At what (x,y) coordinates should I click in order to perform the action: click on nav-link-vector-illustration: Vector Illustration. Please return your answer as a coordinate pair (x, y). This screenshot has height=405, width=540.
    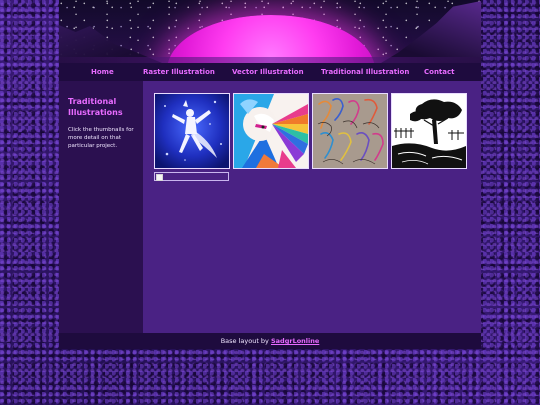
    Looking at the image, I should click on (268, 72).